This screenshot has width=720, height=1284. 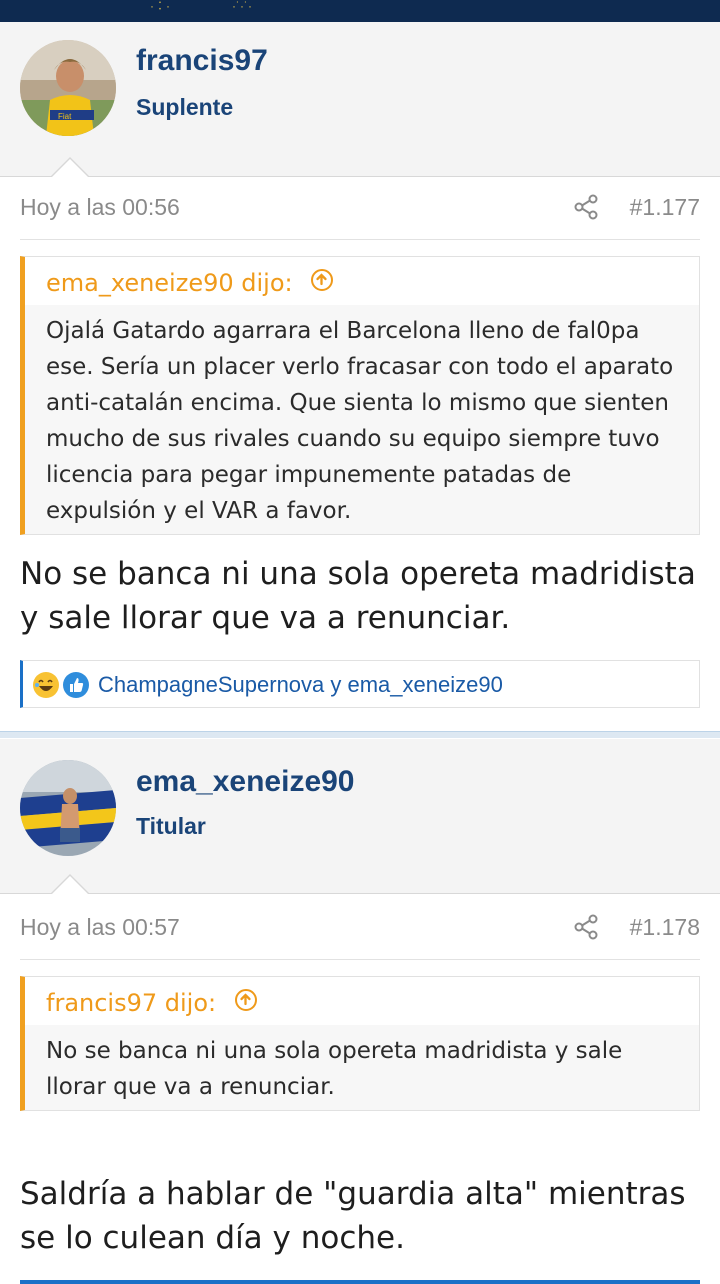 I want to click on reactions-bar: ChampagneSupernova y ema_xeneize90, so click(x=360, y=684).